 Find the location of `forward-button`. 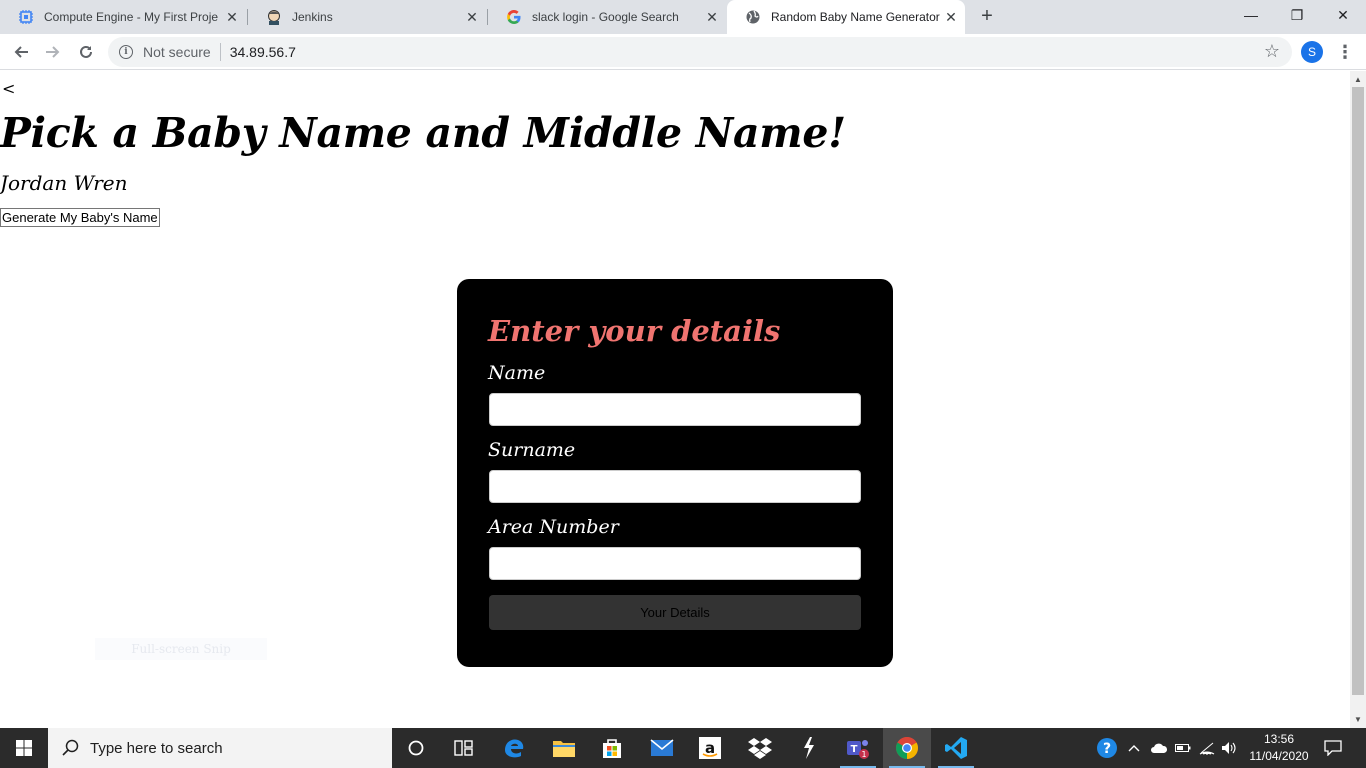

forward-button is located at coordinates (53, 52).